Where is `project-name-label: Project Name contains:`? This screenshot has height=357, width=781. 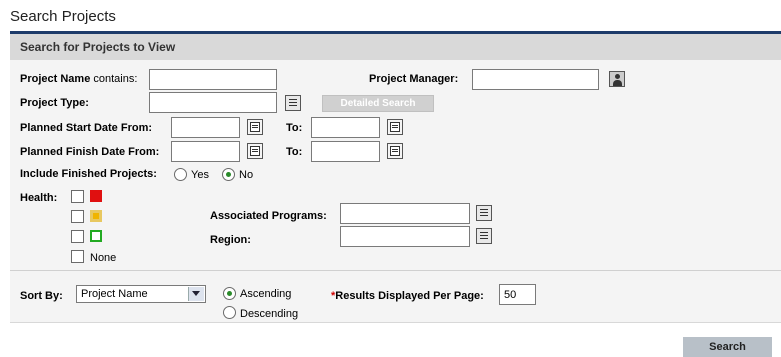 project-name-label: Project Name contains: is located at coordinates (78, 79).